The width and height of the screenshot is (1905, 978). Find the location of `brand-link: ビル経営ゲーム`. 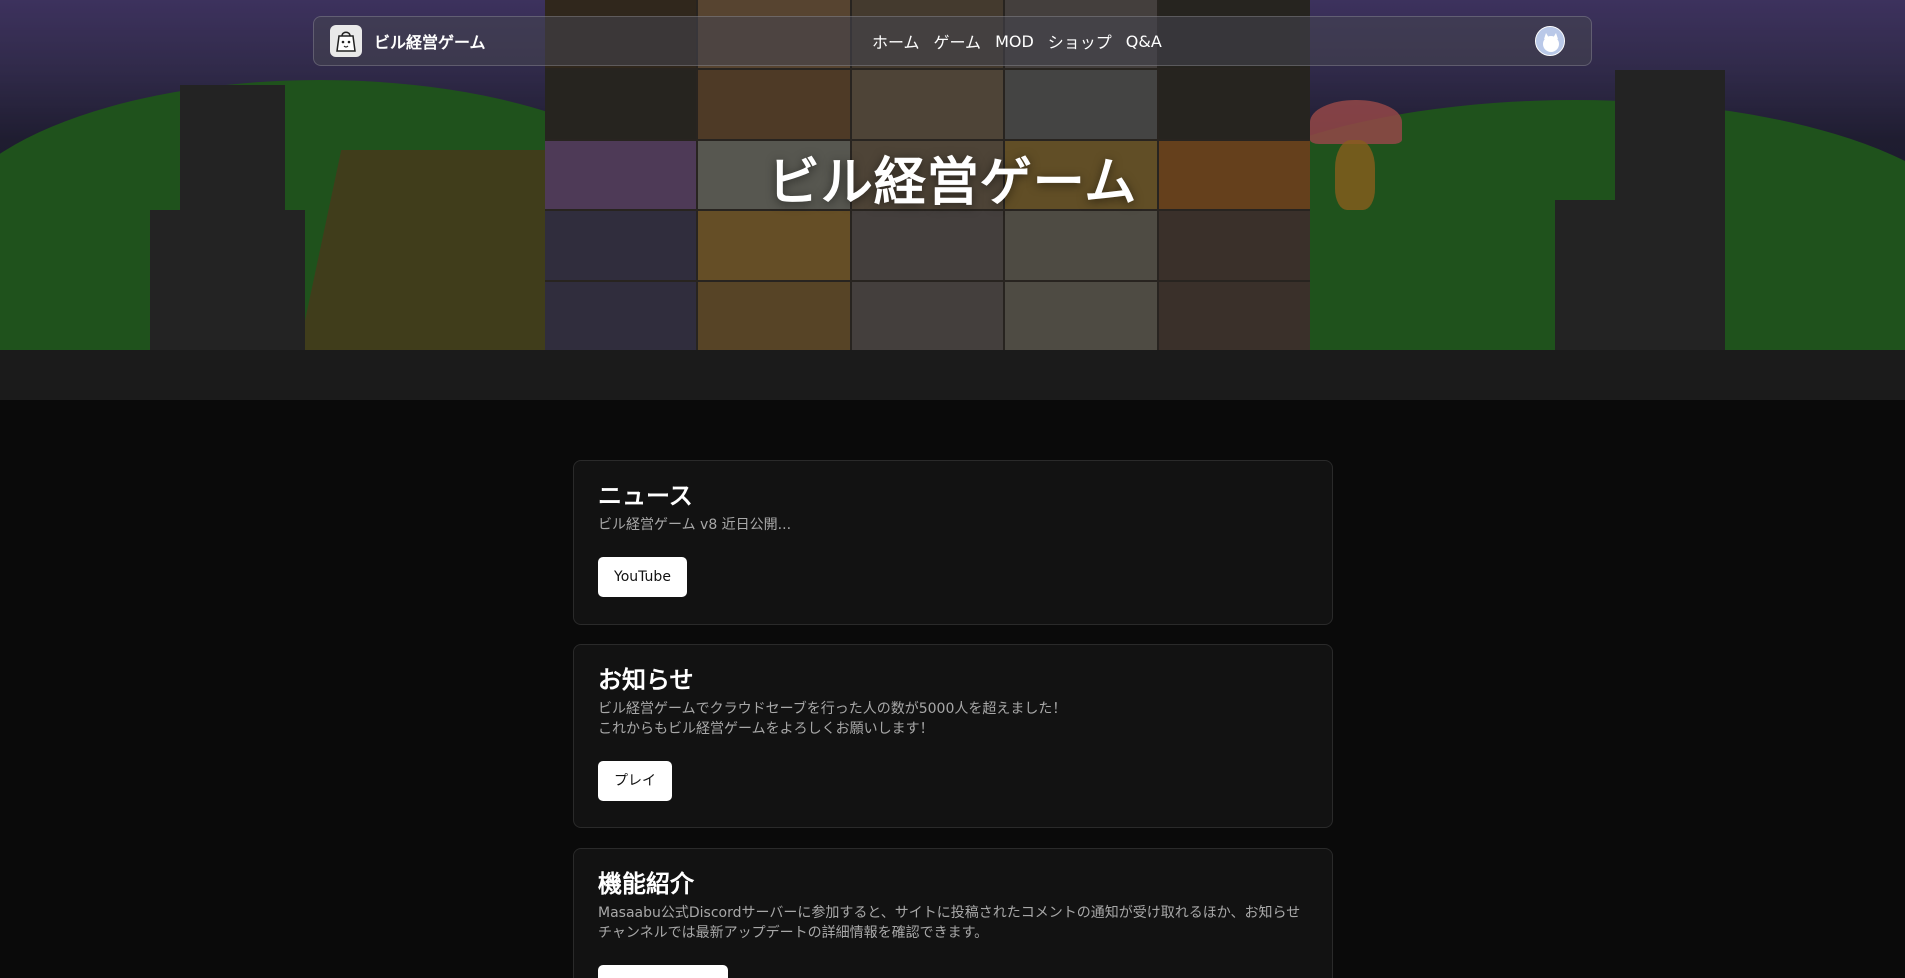

brand-link: ビル経営ゲーム is located at coordinates (408, 41).